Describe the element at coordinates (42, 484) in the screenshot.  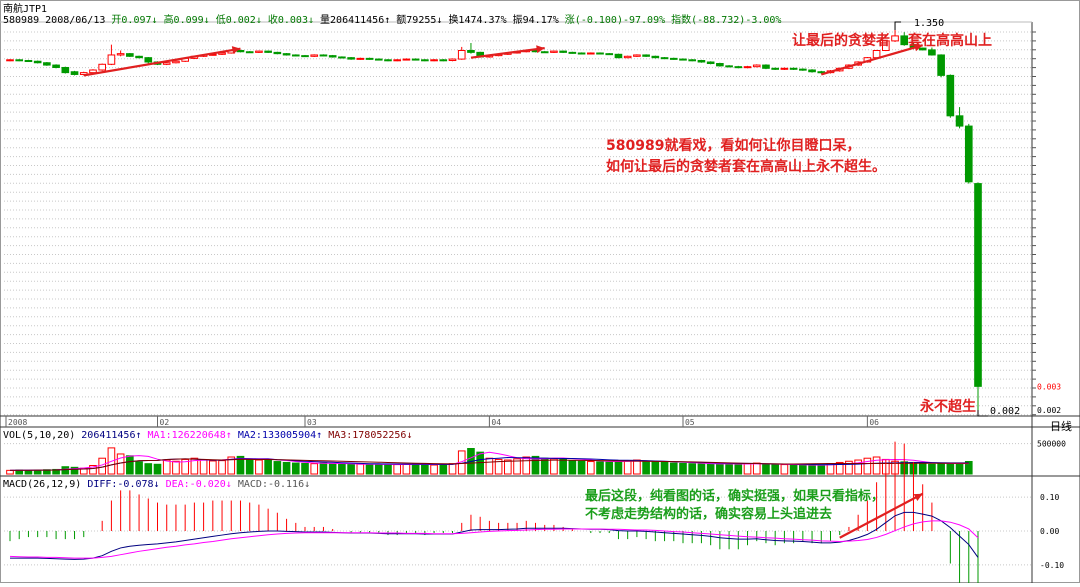
I see `macd-label: MACD(26,12,9)` at that location.